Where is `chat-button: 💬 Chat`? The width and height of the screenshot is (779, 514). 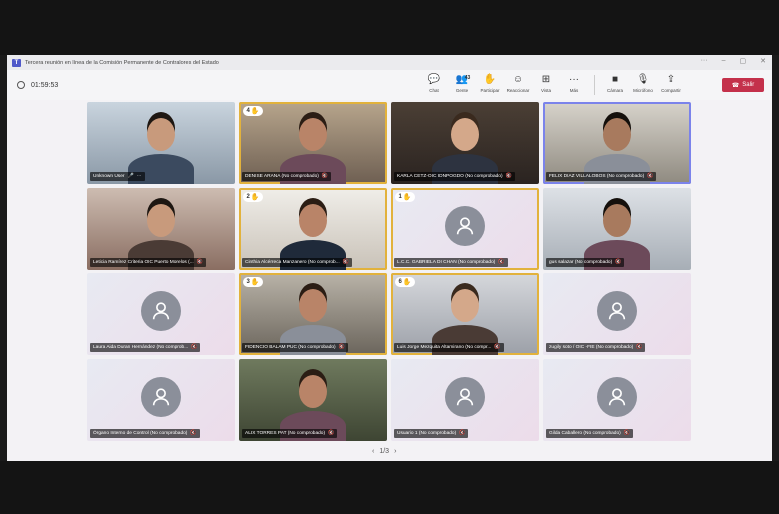 chat-button: 💬 Chat is located at coordinates (434, 83).